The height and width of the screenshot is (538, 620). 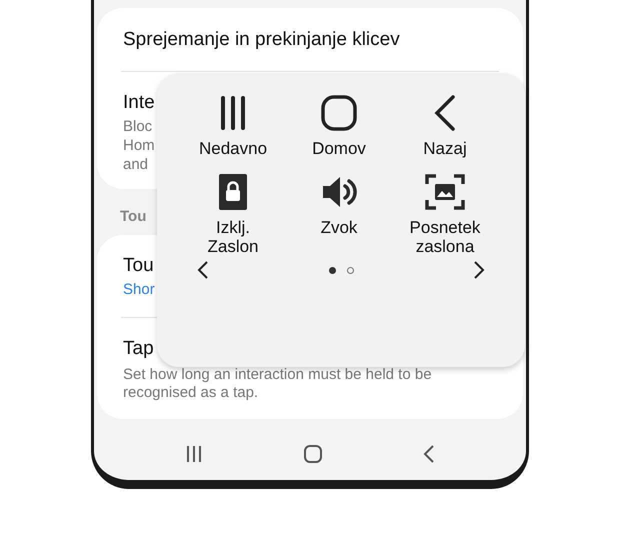 What do you see at coordinates (138, 349) in the screenshot?
I see `setting-title: Tap` at bounding box center [138, 349].